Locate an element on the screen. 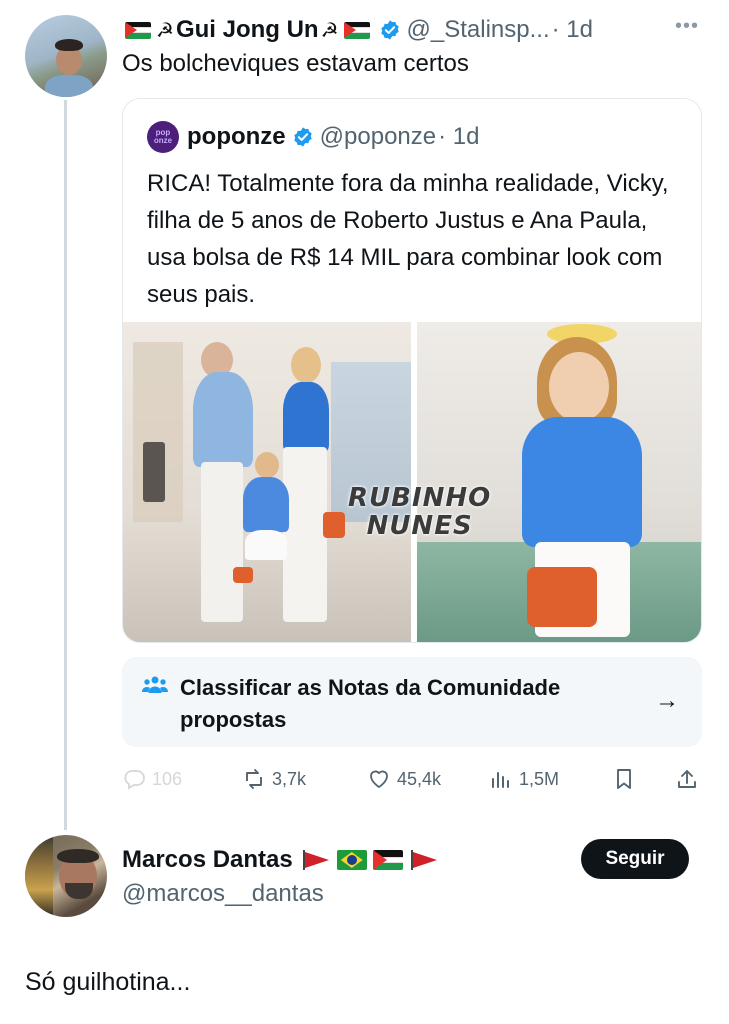  photo-watermark: RUBINHO NUNES is located at coordinates (419, 512).